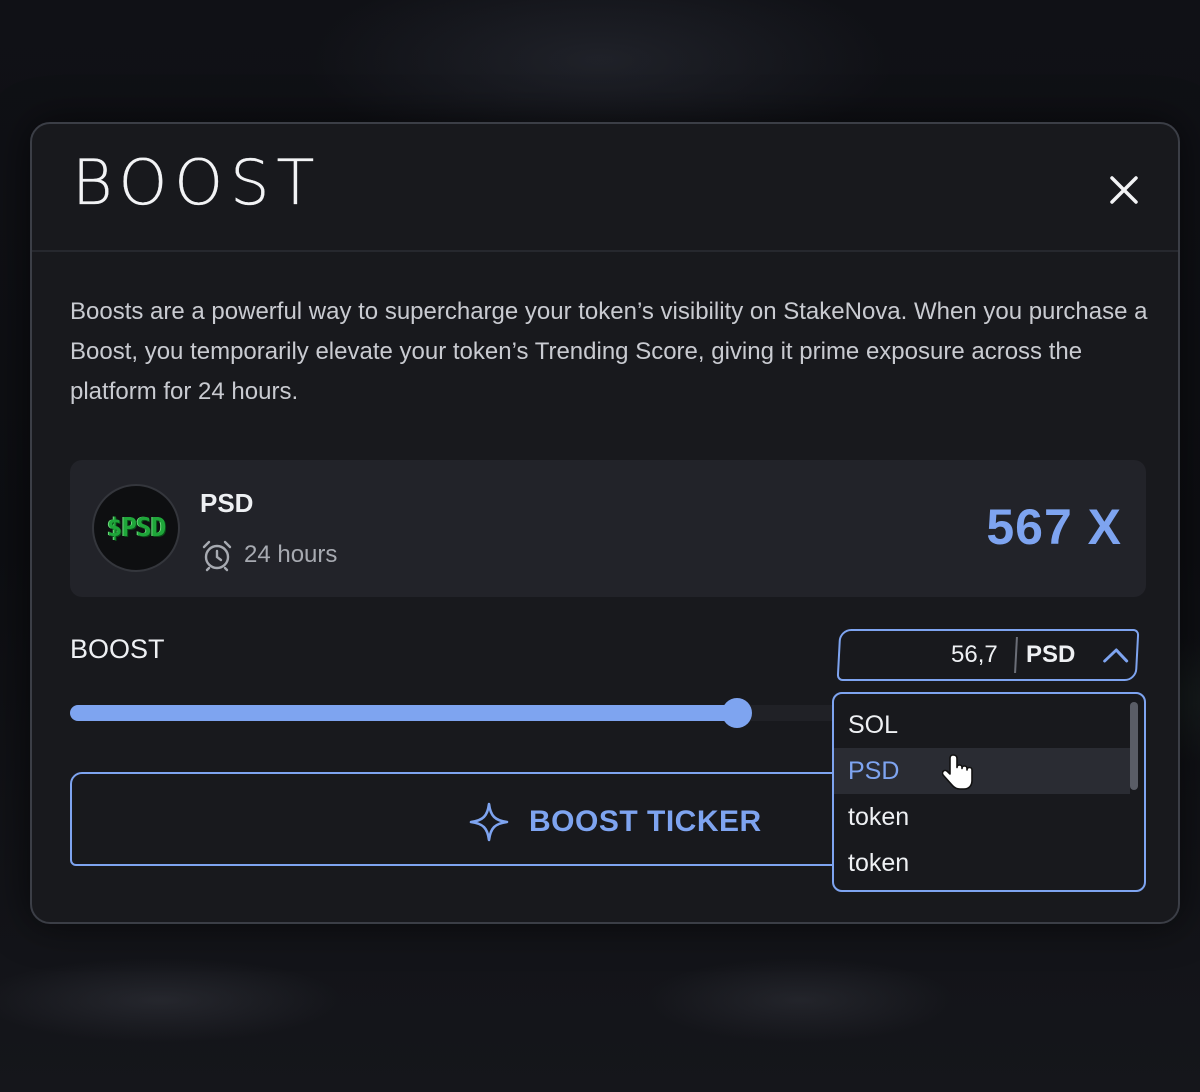 The width and height of the screenshot is (1200, 1092). I want to click on boost-multiplier: 567 X, so click(1054, 527).